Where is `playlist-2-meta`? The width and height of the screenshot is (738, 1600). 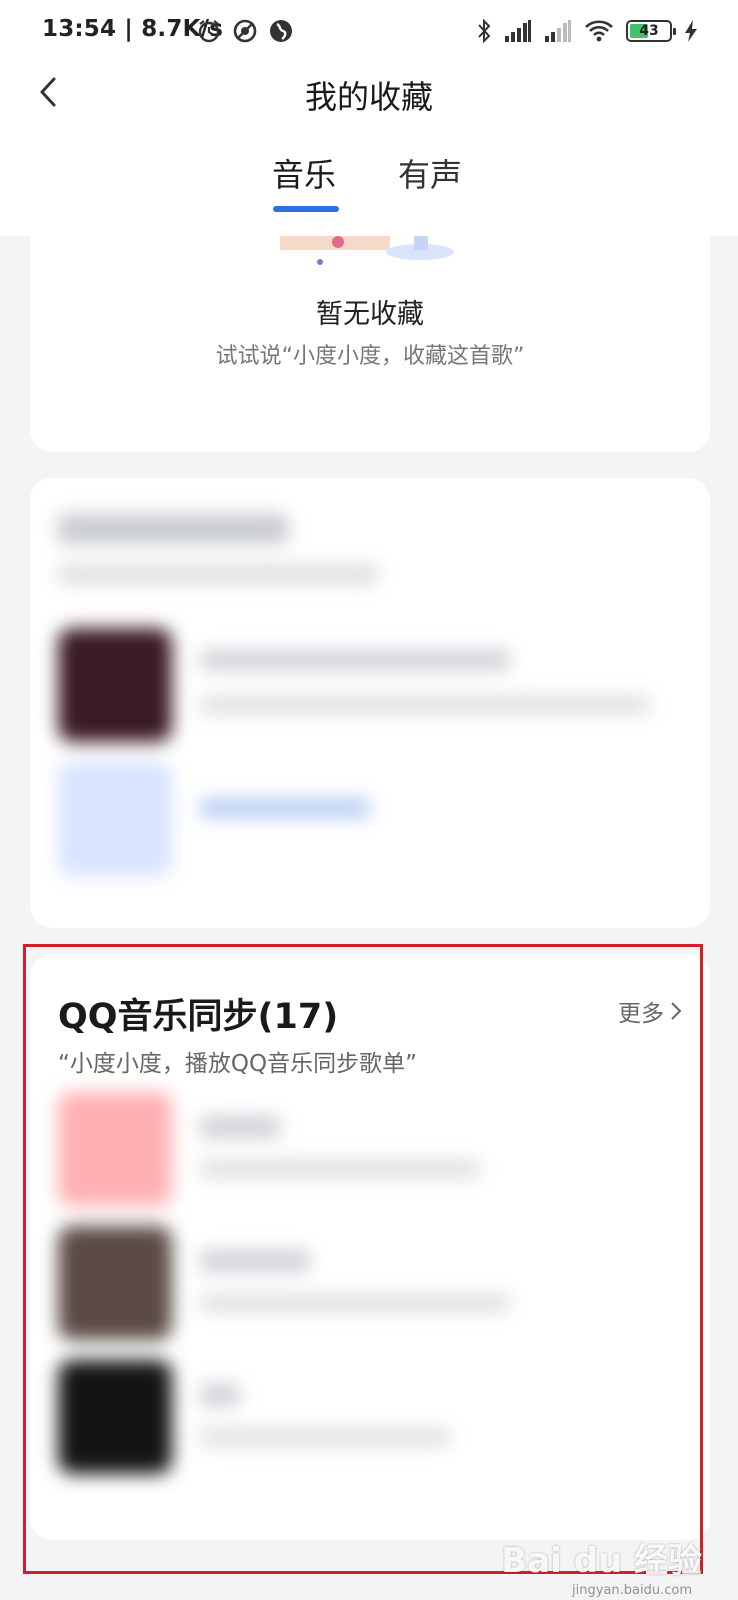
playlist-2-meta is located at coordinates (355, 1303).